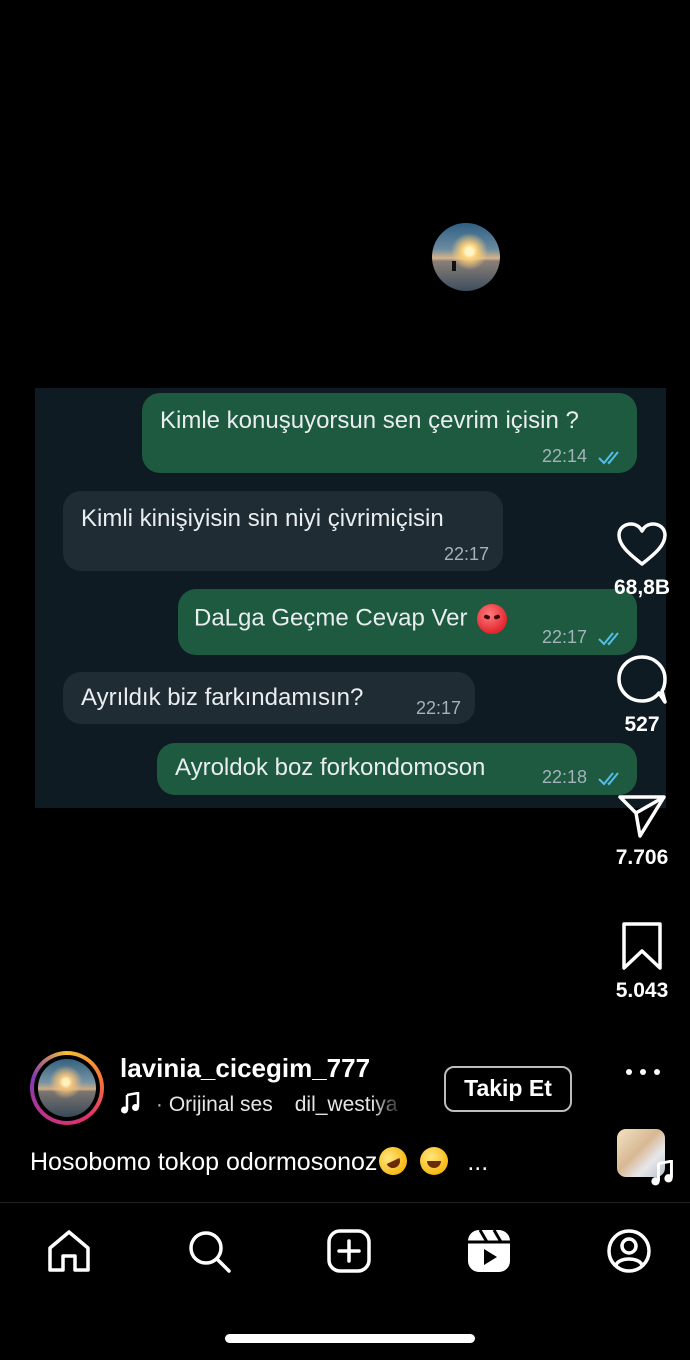 Image resolution: width=690 pixels, height=1360 pixels. What do you see at coordinates (642, 724) in the screenshot?
I see `comment-count: 527` at bounding box center [642, 724].